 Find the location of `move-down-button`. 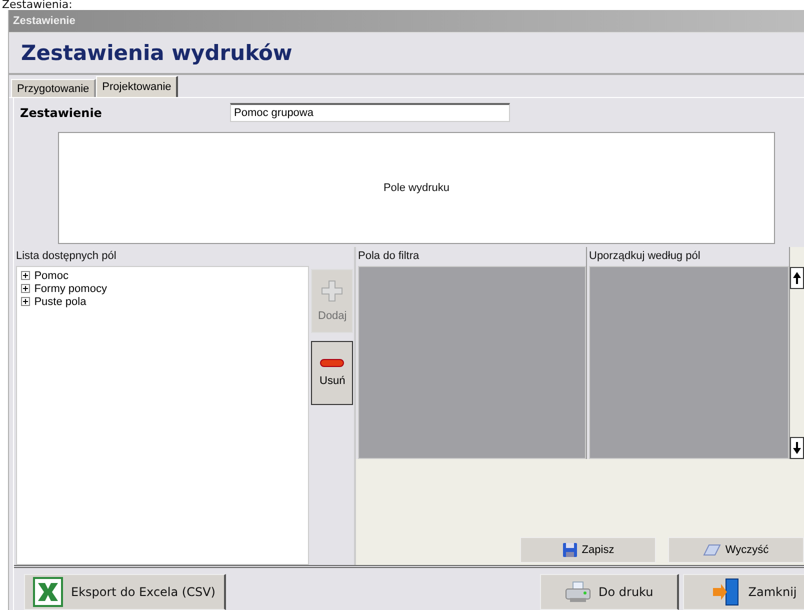

move-down-button is located at coordinates (797, 447).